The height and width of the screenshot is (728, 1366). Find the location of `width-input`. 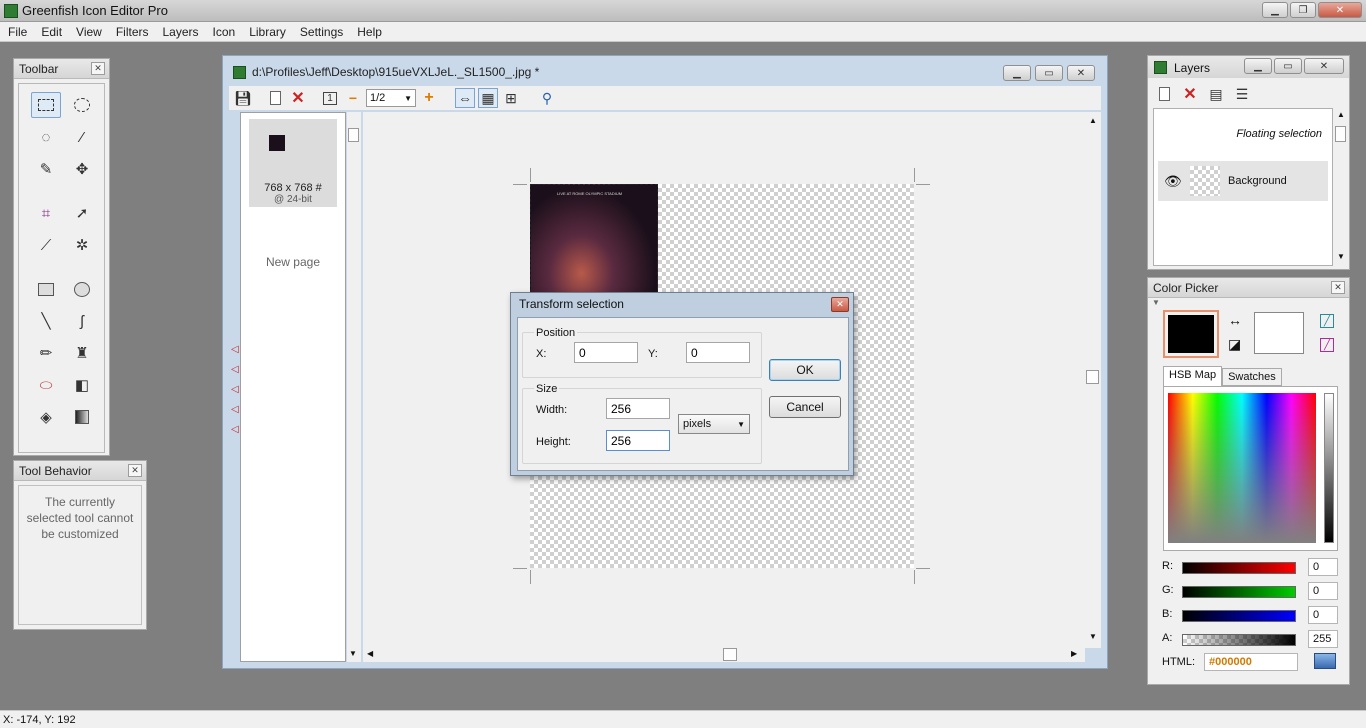

width-input is located at coordinates (638, 408).